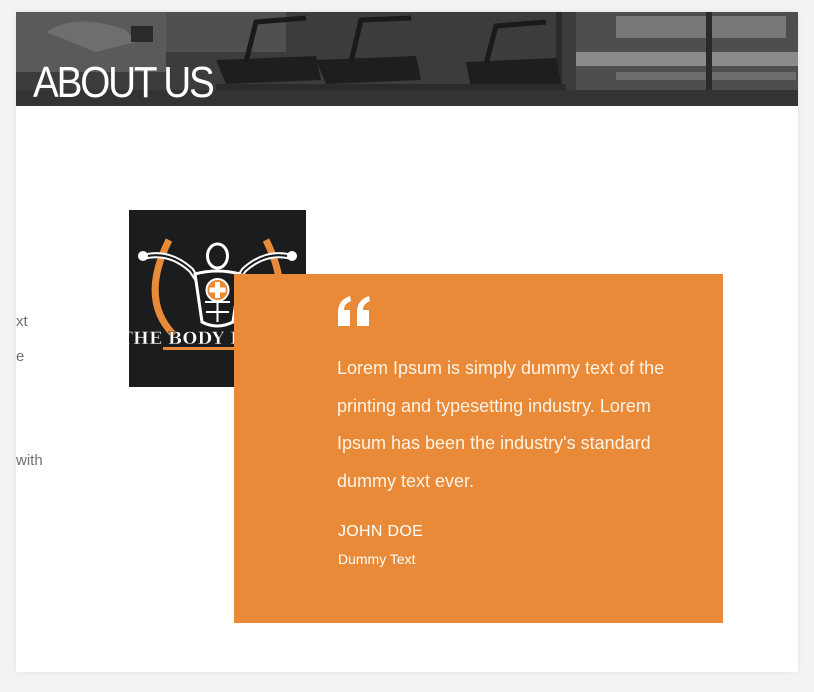 This screenshot has width=814, height=692. Describe the element at coordinates (20, 356) in the screenshot. I see `side-text-fragment: e` at that location.